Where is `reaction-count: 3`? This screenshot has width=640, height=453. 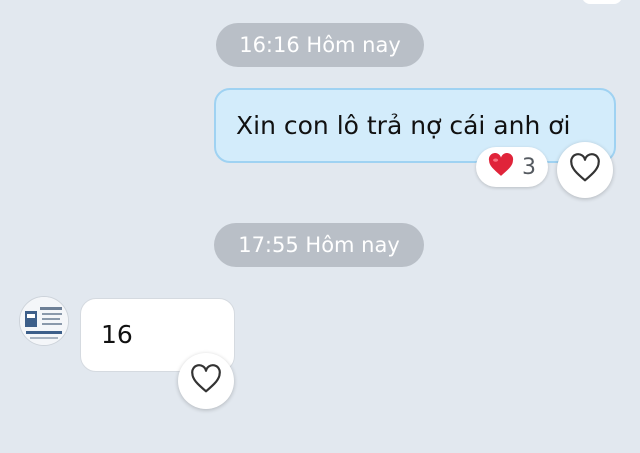
reaction-count: 3 is located at coordinates (529, 167).